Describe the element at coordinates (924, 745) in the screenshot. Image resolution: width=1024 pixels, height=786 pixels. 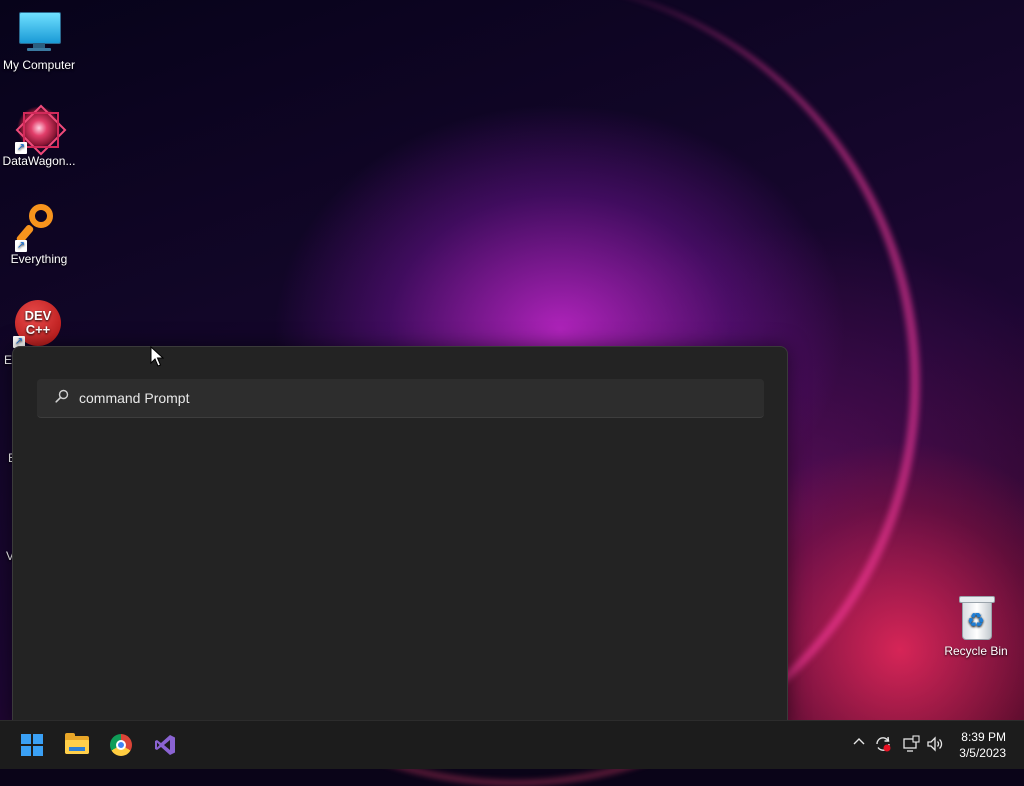
I see `system-tray: 8:39 PM 3/5/2023` at that location.